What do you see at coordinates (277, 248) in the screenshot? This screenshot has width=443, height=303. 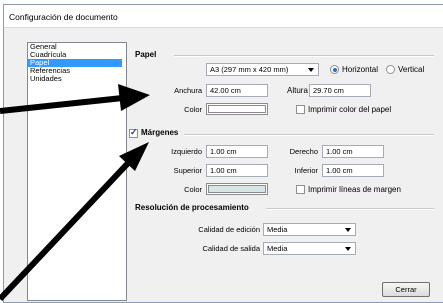 I see `output-quality-value: Media` at bounding box center [277, 248].